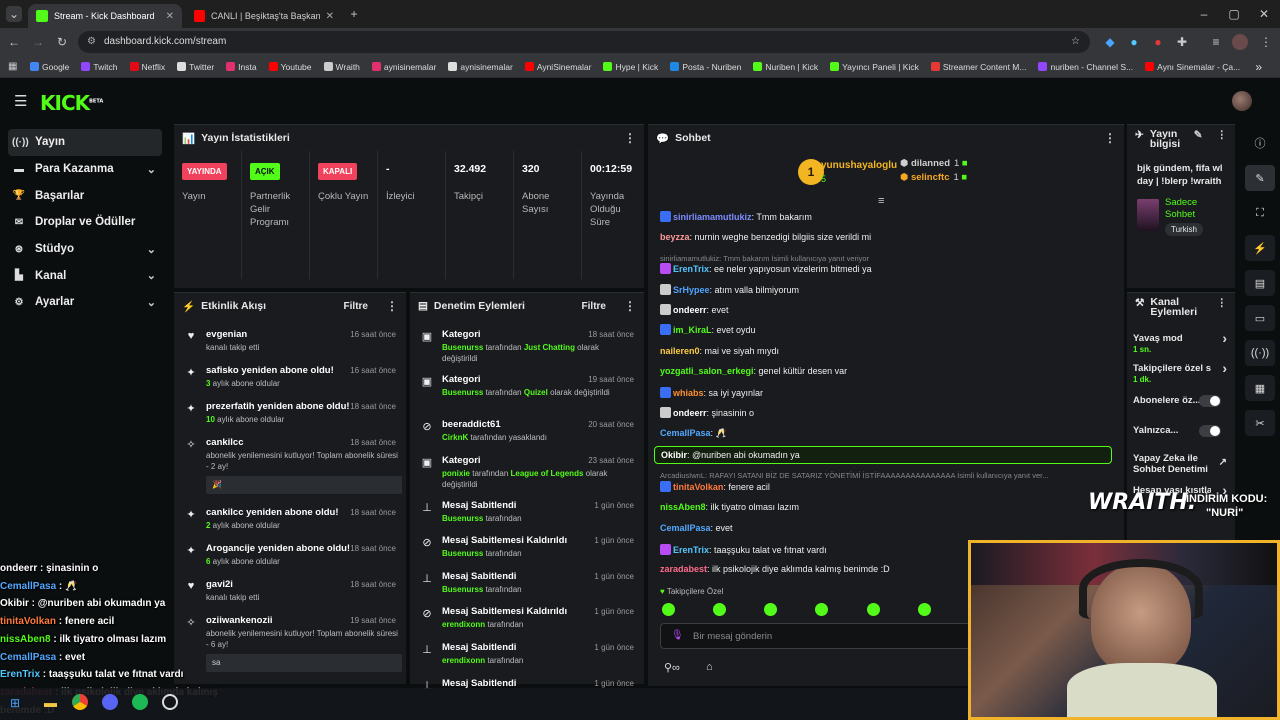 The image size is (1280, 720). Describe the element at coordinates (80, 702) in the screenshot. I see `chrome-icon` at that location.